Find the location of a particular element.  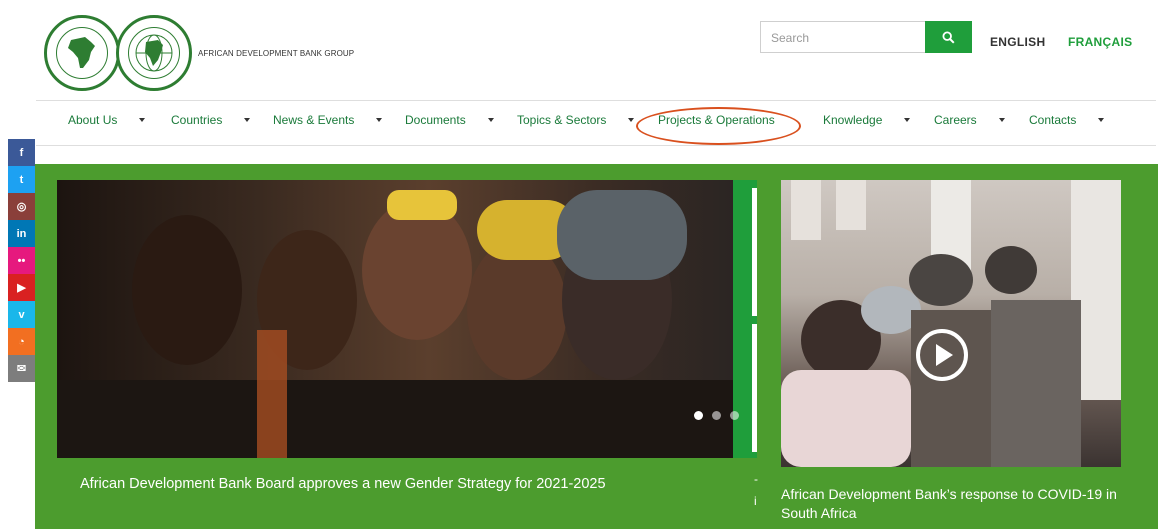

carousel-dots is located at coordinates (716, 415).